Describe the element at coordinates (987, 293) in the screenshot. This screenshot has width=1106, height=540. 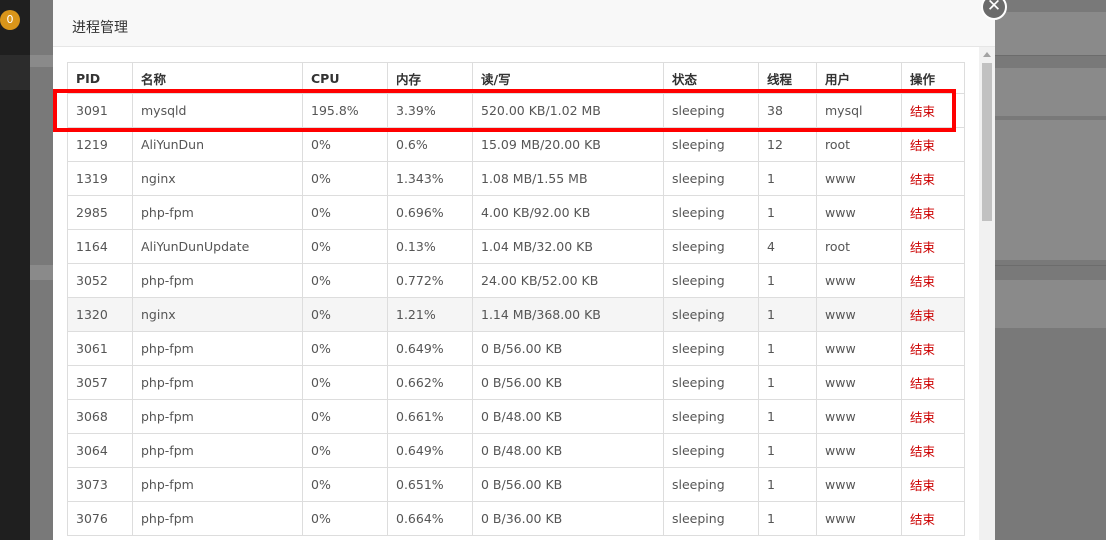
I see `dialog-scrollbar` at that location.